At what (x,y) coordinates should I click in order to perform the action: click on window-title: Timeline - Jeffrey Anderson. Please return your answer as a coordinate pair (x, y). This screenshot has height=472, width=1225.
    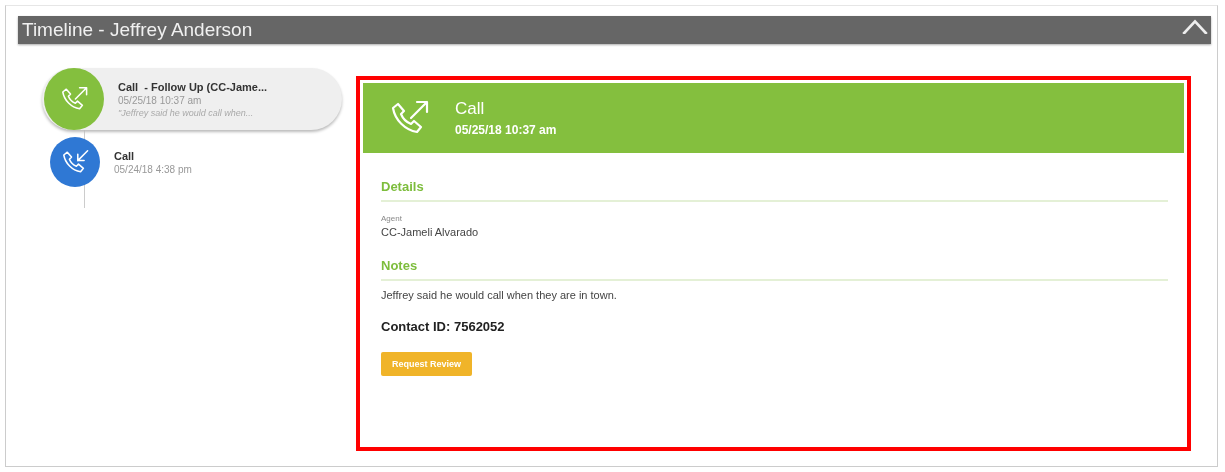
    Looking at the image, I should click on (137, 30).